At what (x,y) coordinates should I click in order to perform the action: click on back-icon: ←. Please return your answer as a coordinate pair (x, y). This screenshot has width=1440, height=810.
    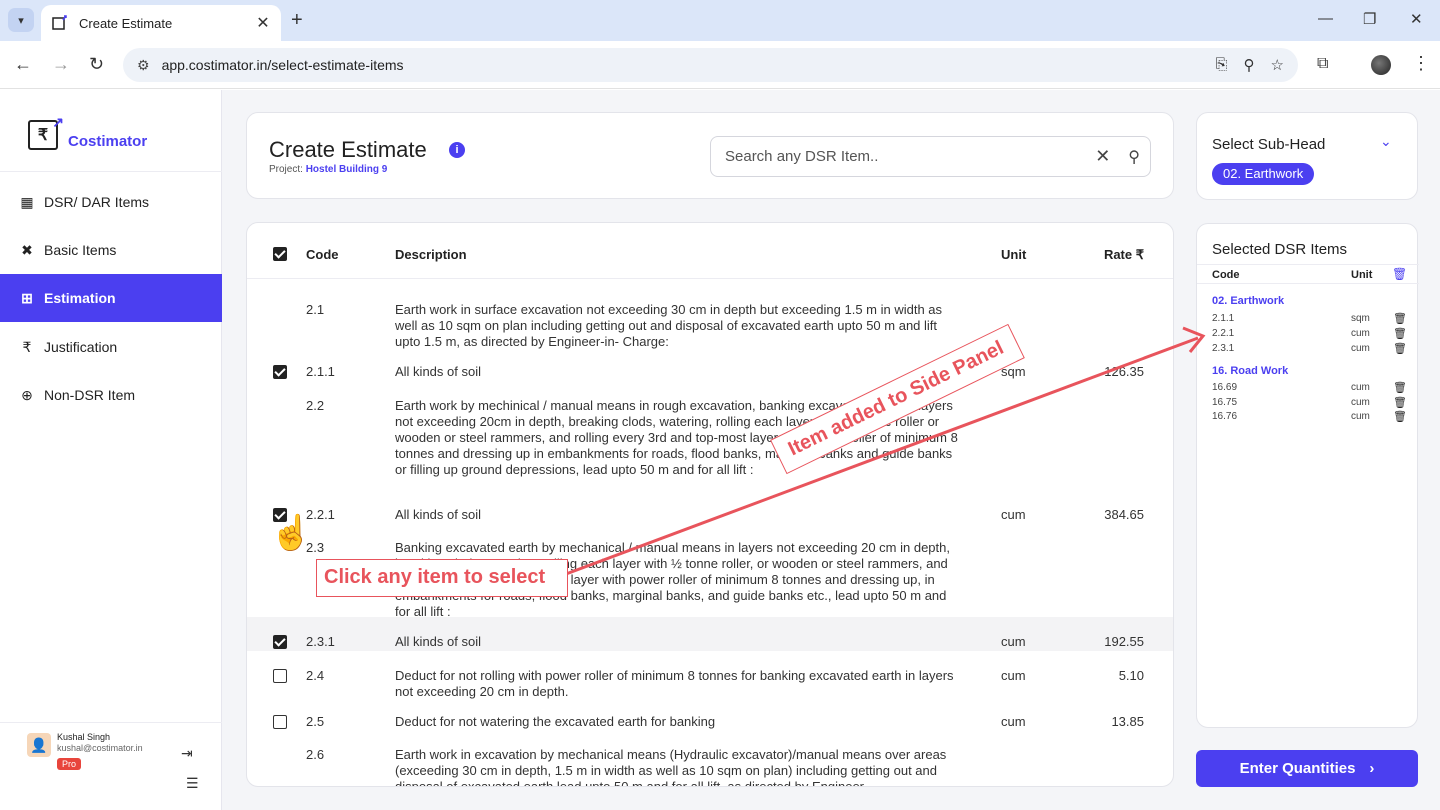
    Looking at the image, I should click on (23, 64).